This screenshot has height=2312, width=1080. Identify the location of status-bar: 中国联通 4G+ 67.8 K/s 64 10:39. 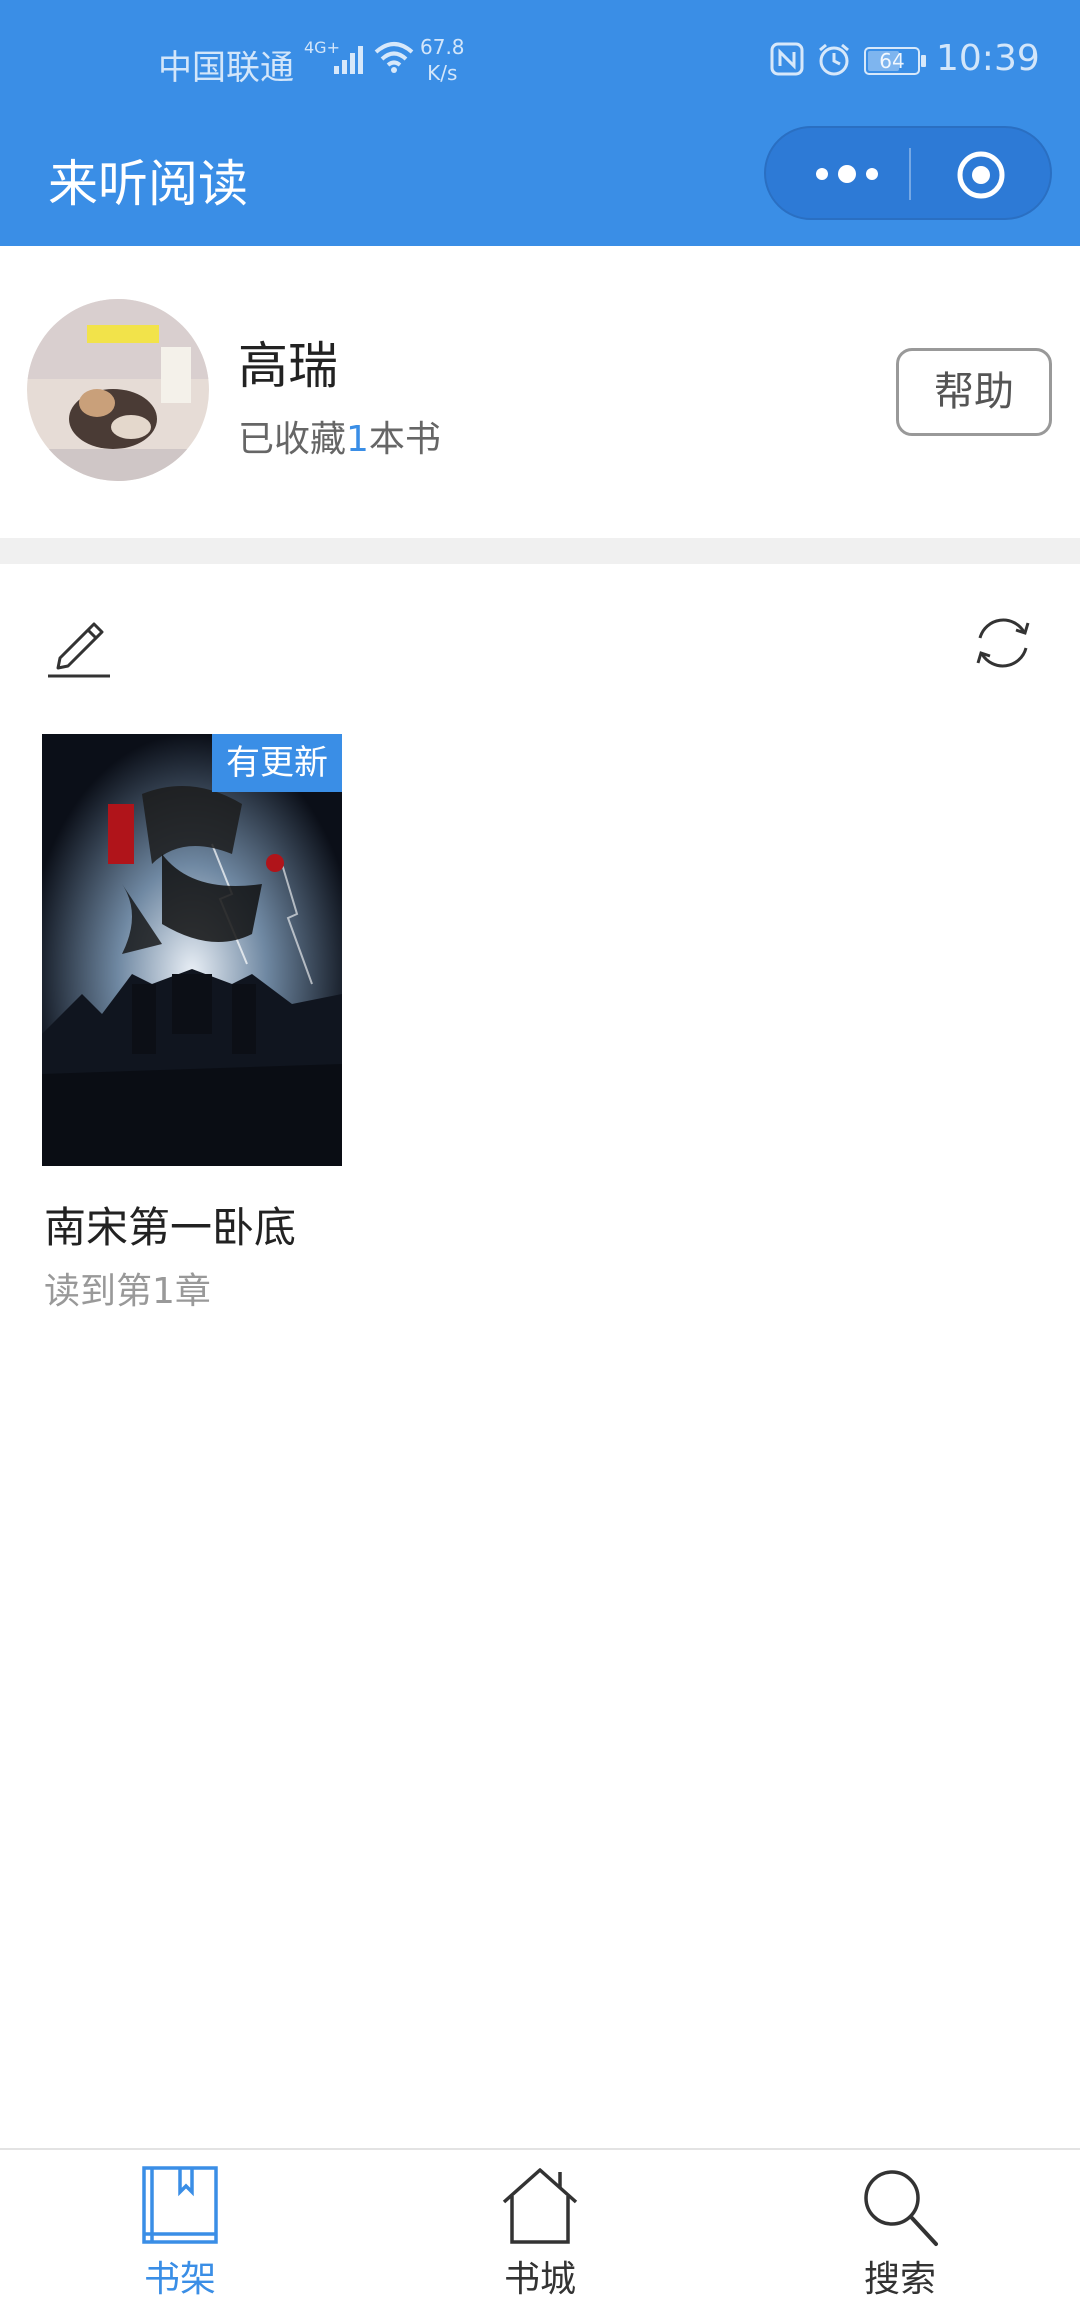
(540, 60).